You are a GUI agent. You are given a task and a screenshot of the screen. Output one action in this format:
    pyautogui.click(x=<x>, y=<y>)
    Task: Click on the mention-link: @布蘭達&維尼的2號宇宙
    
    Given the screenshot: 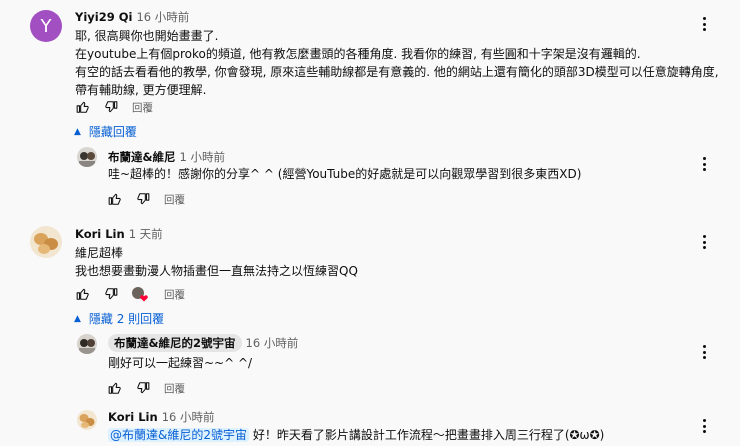 What is the action you would take?
    pyautogui.click(x=178, y=435)
    